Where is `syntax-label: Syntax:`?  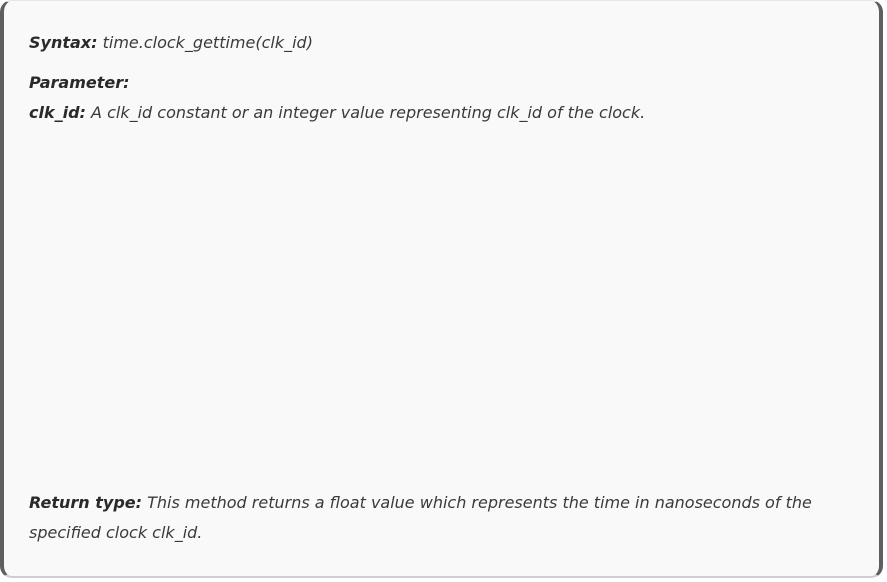 syntax-label: Syntax: is located at coordinates (63, 42).